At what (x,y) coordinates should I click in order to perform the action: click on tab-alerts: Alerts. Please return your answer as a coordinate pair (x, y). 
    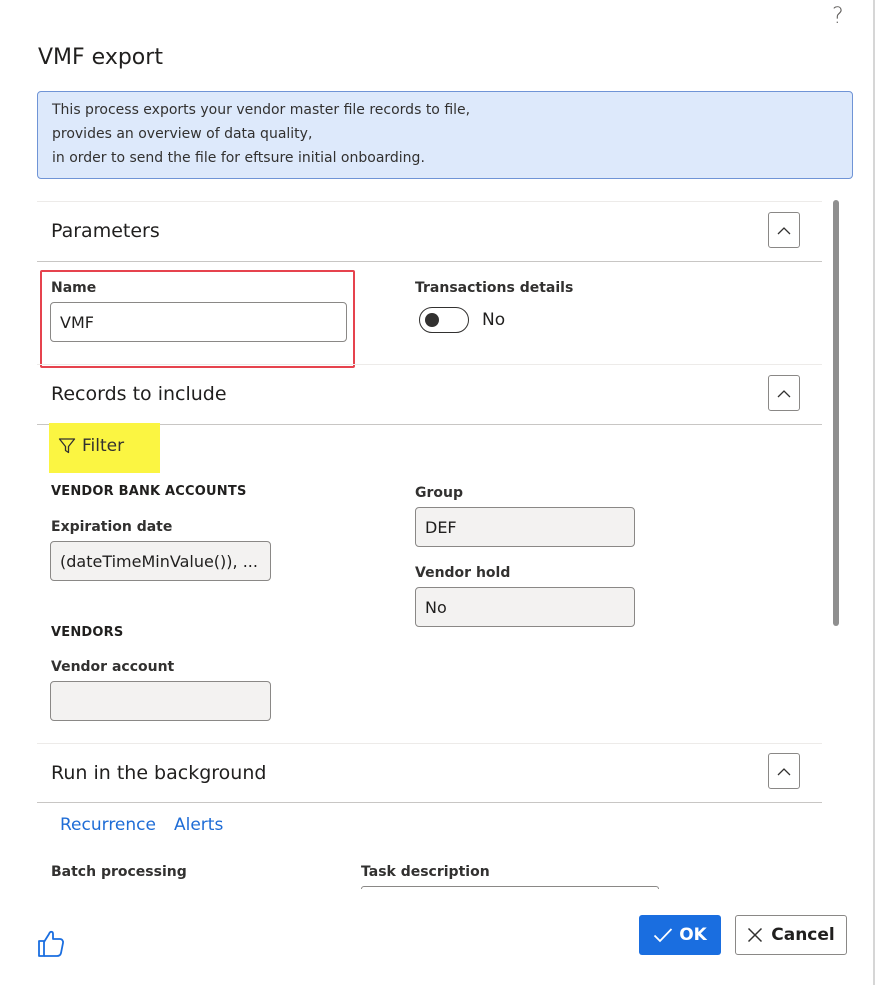
    Looking at the image, I should click on (198, 825).